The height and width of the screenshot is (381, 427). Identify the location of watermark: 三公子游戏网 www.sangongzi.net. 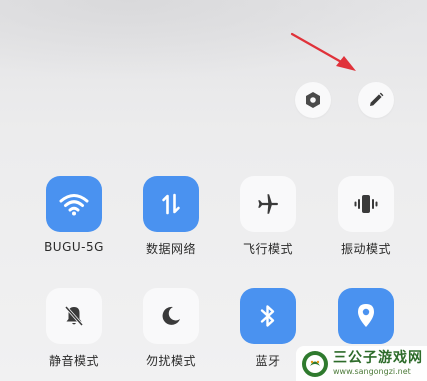
(361, 363).